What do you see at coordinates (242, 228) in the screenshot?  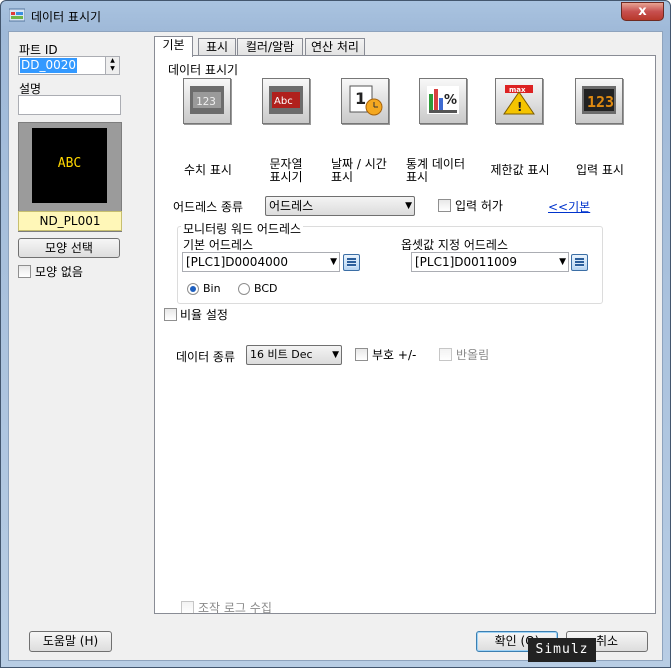 I see `monitor-group-title: 모니터링 워드 어드레스` at bounding box center [242, 228].